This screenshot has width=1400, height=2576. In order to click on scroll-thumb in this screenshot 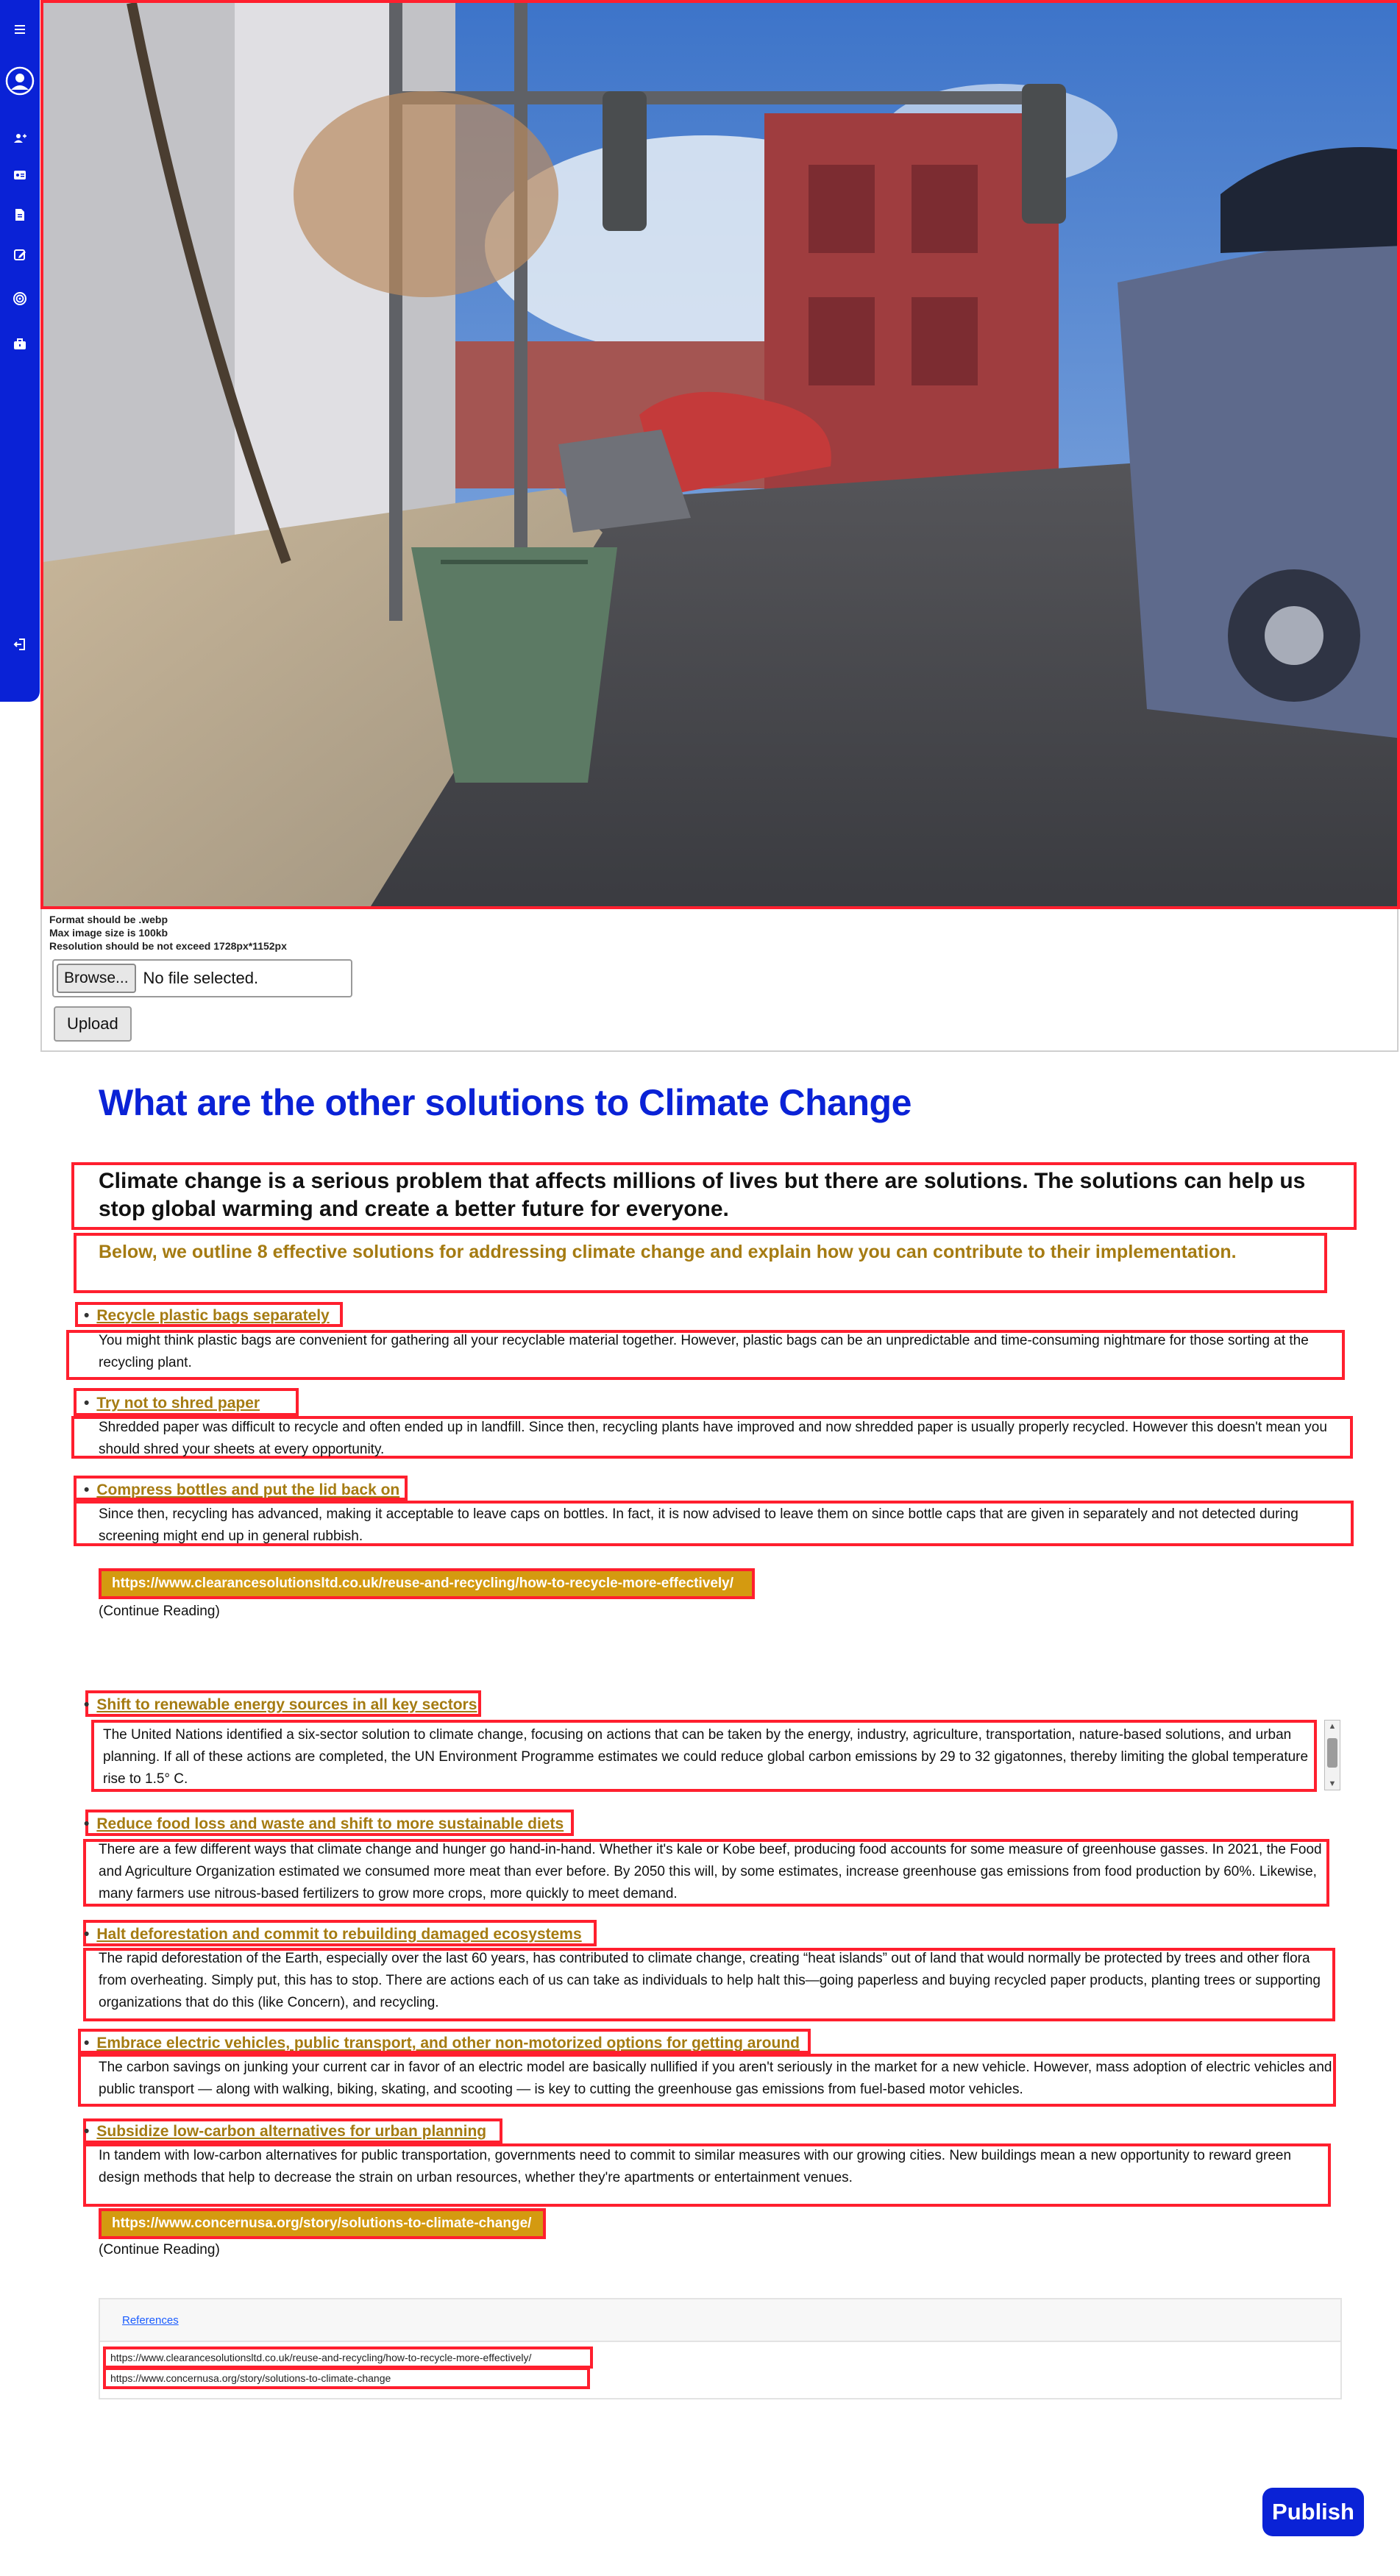, I will do `click(1332, 1753)`.